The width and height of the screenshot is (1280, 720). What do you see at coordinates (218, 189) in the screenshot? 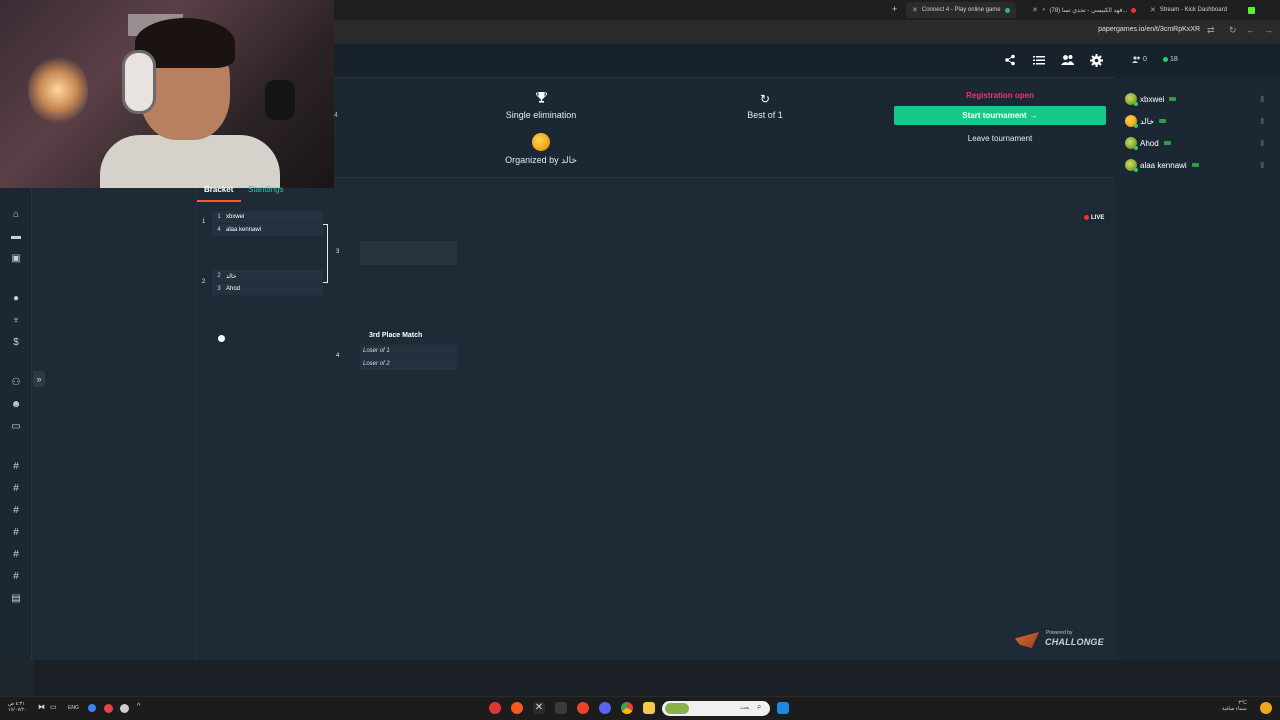
I see `tab-bracket: Bracket` at bounding box center [218, 189].